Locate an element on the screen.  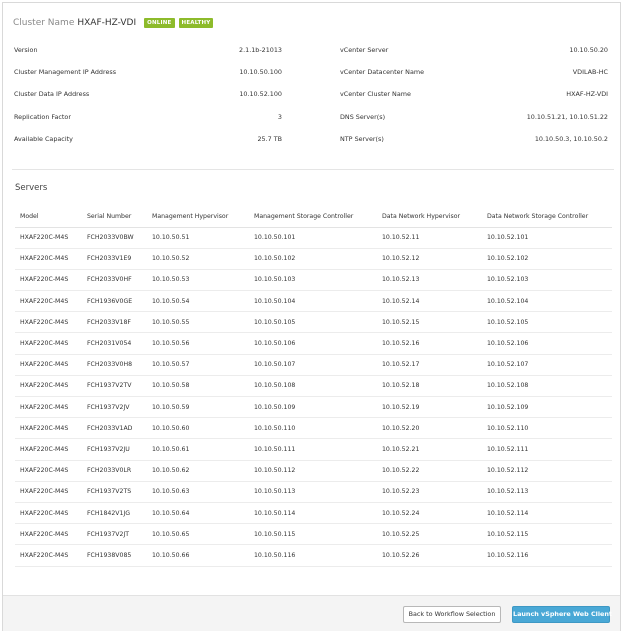
data-network-hypervisor-cell: 10.10.52.17 is located at coordinates (429, 365).